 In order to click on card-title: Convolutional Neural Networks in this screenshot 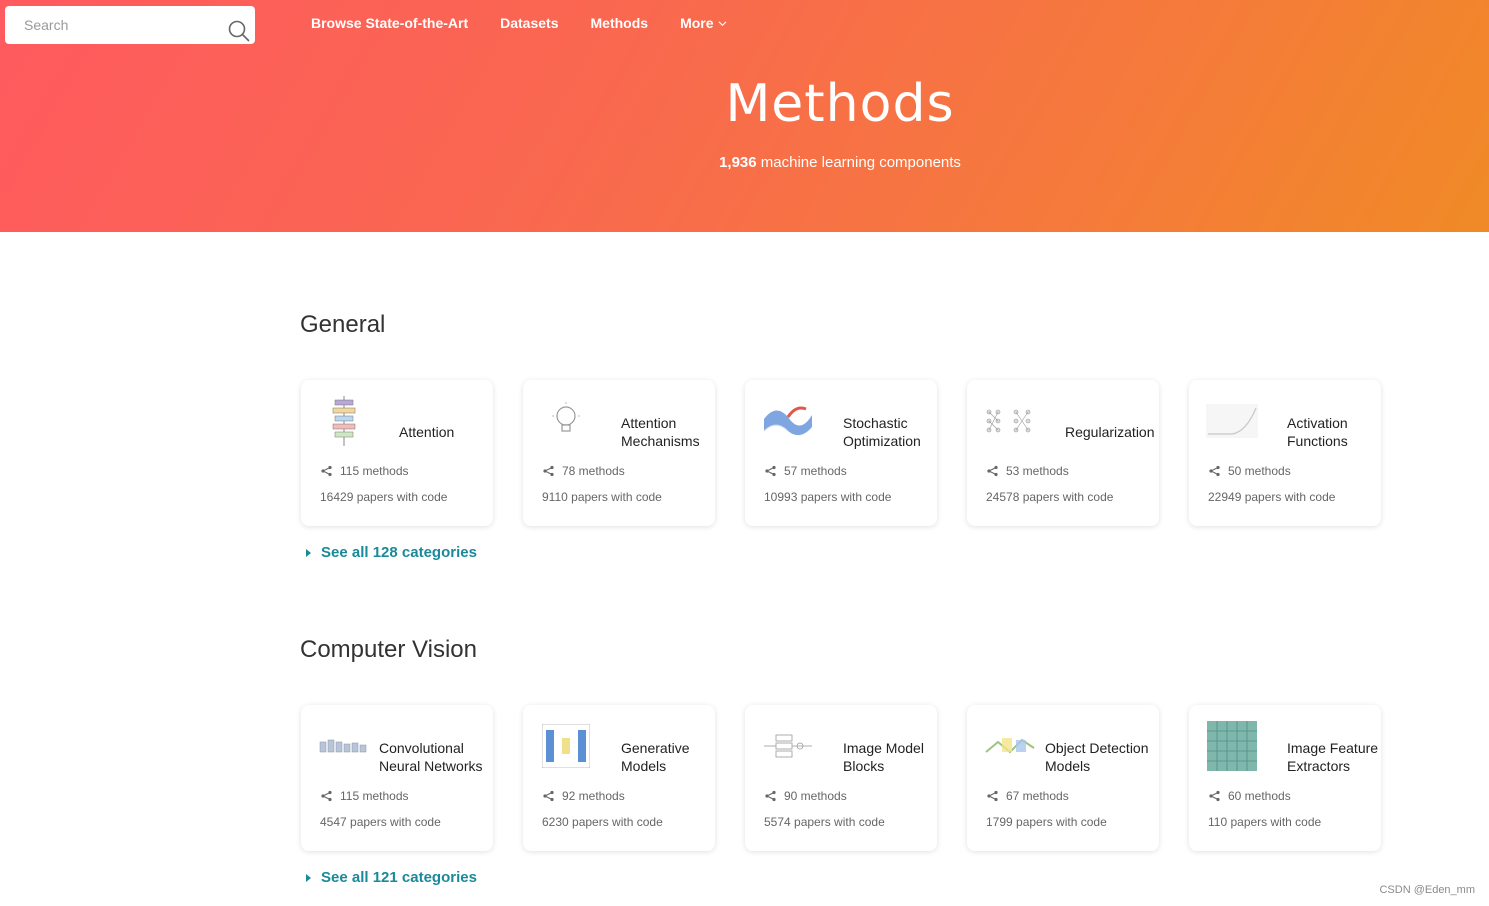, I will do `click(431, 757)`.